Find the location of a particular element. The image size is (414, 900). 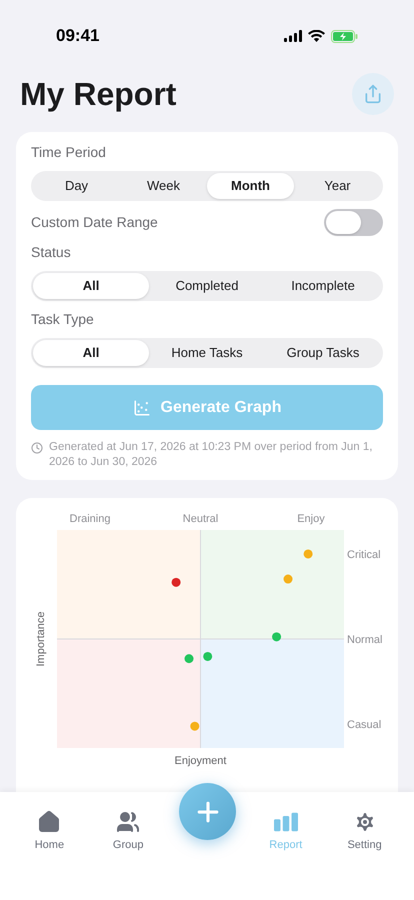

section-label: Status is located at coordinates (51, 252).